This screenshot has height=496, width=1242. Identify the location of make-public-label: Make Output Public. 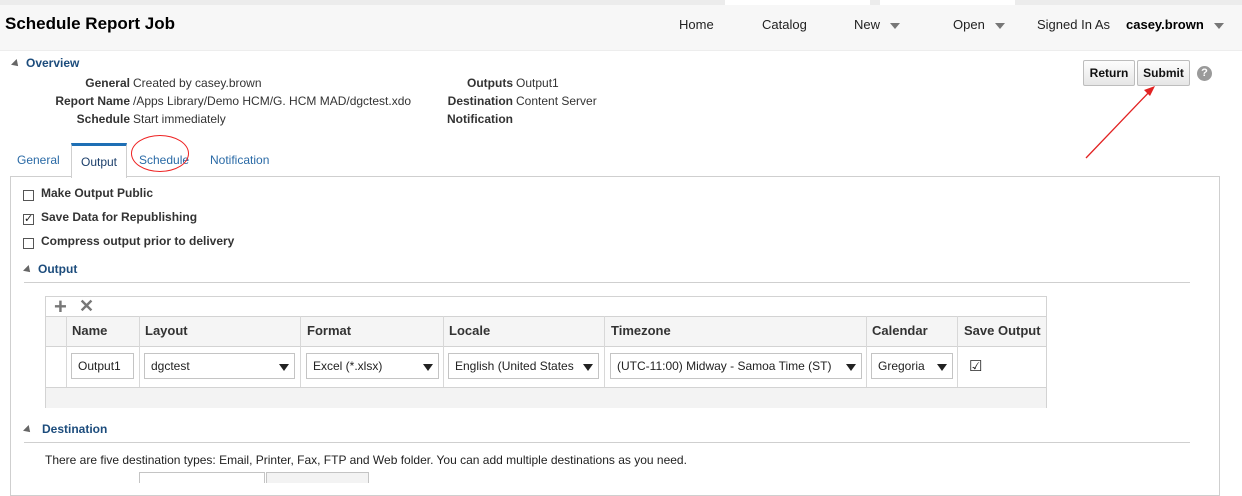
(97, 193).